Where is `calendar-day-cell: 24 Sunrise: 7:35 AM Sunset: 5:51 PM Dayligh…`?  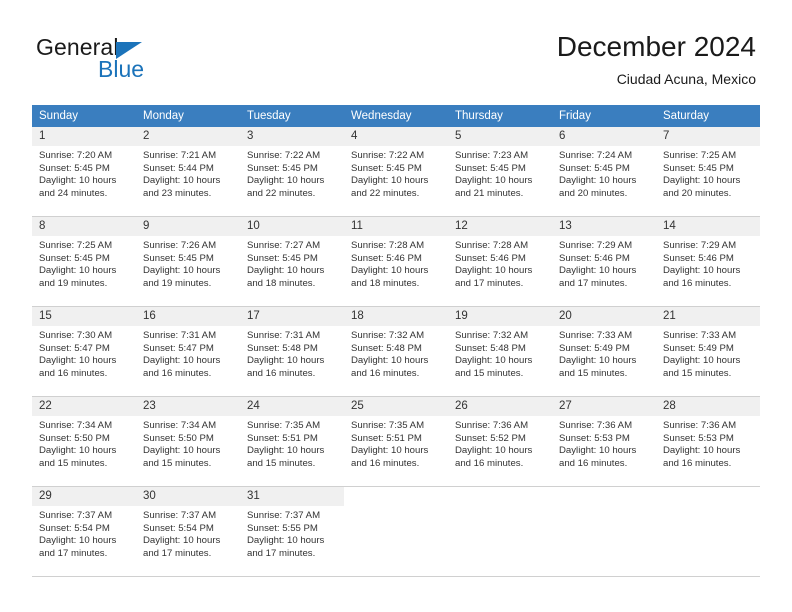
calendar-day-cell: 24 Sunrise: 7:35 AM Sunset: 5:51 PM Dayligh… is located at coordinates (292, 441).